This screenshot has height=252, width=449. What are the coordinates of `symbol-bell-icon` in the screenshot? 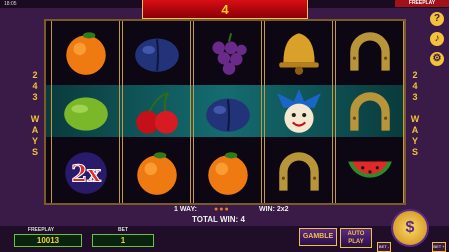 It's located at (298, 53).